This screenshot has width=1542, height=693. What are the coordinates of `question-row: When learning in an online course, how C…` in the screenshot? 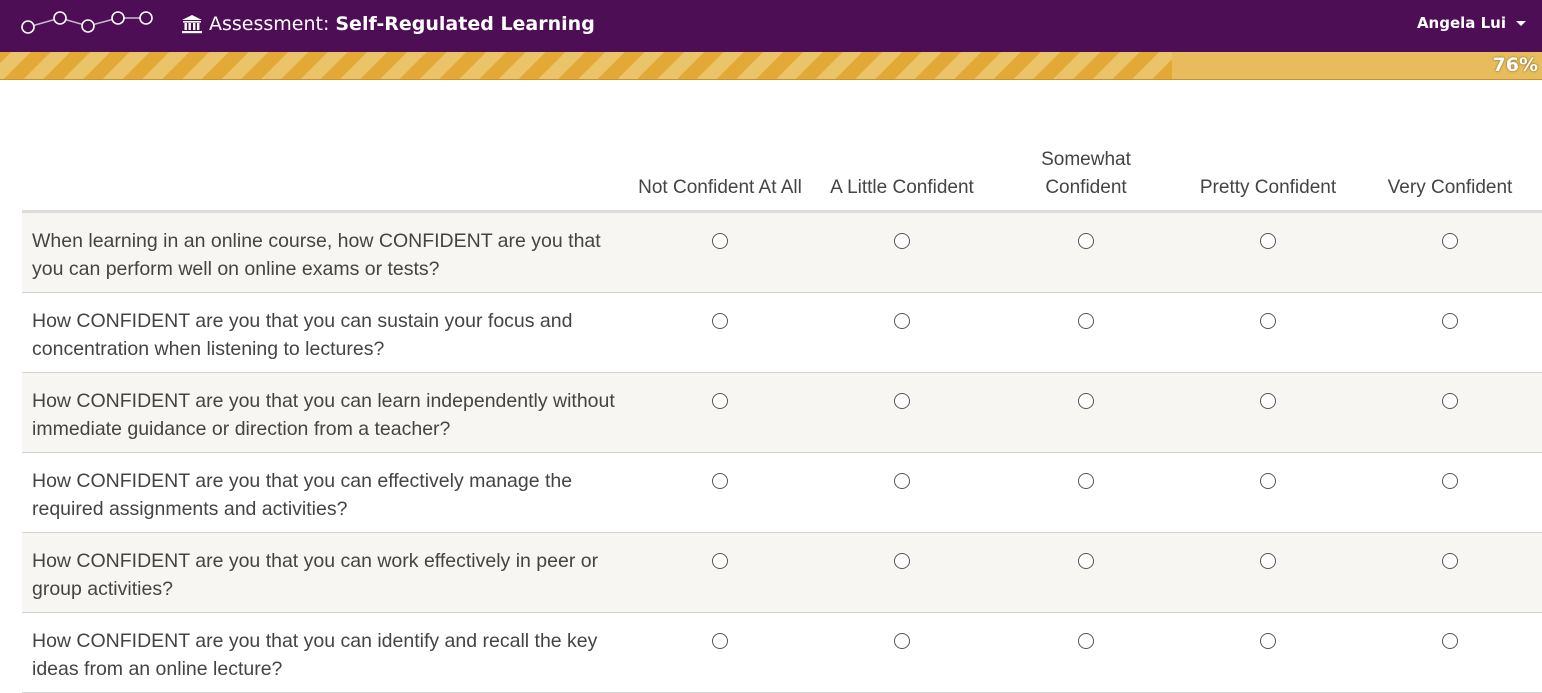 It's located at (782, 253).